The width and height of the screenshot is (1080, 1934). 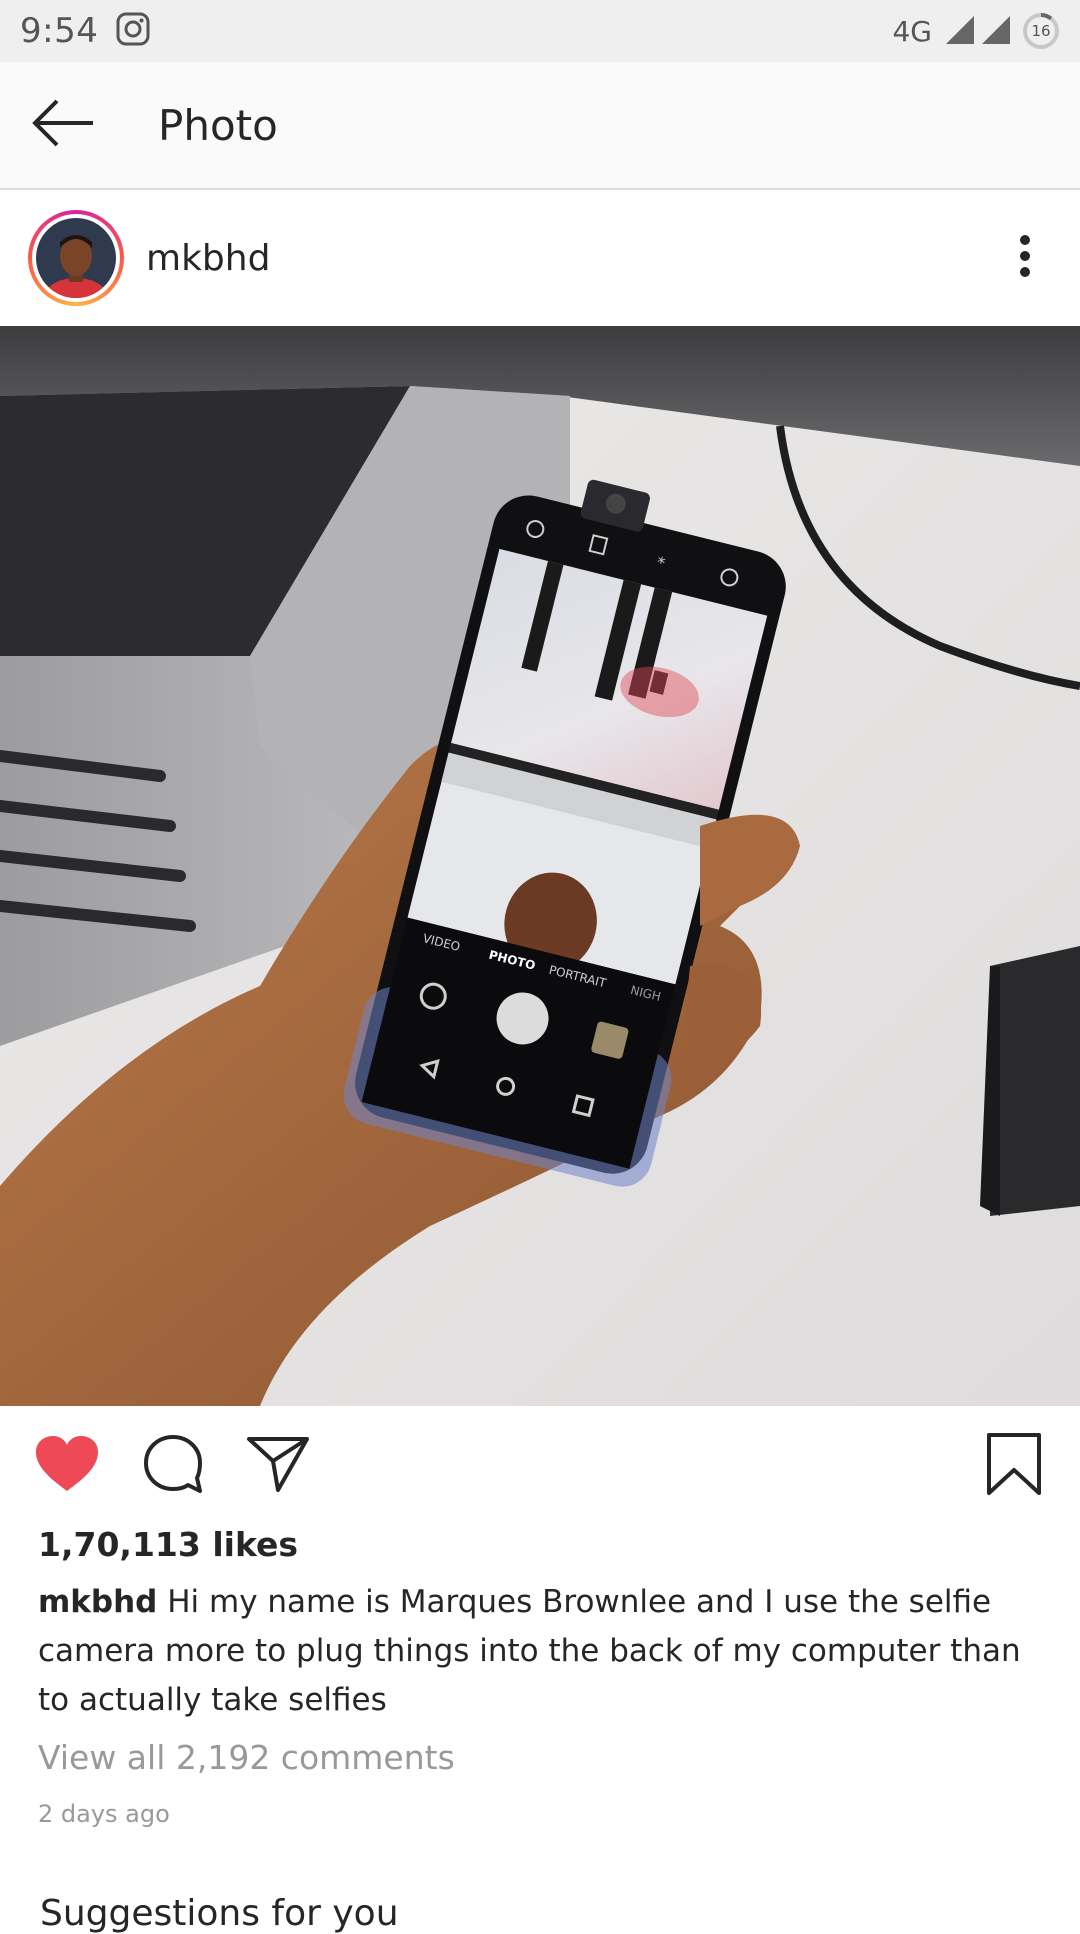 I want to click on status-left: 9:54, so click(x=85, y=31).